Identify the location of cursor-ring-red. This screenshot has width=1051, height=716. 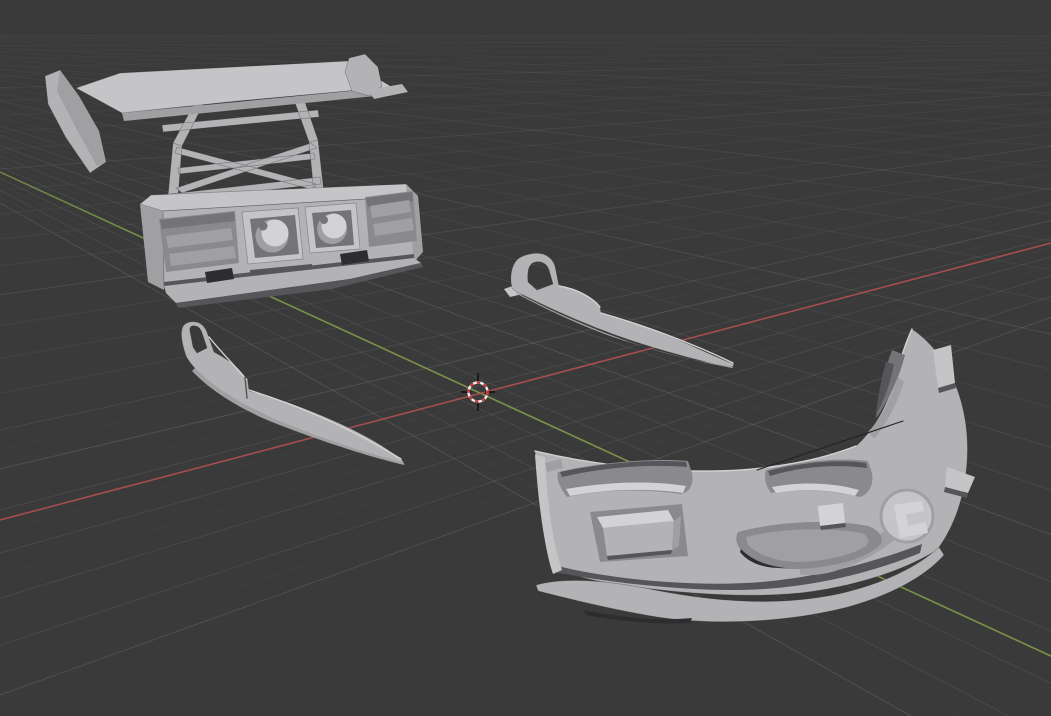
(478, 392).